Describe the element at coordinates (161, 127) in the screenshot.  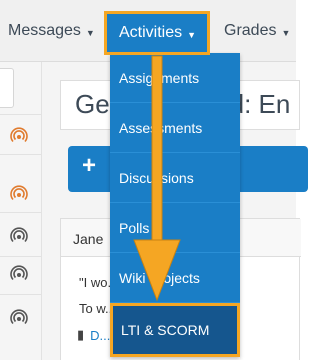
I see `menu-item-label: Assessments` at that location.